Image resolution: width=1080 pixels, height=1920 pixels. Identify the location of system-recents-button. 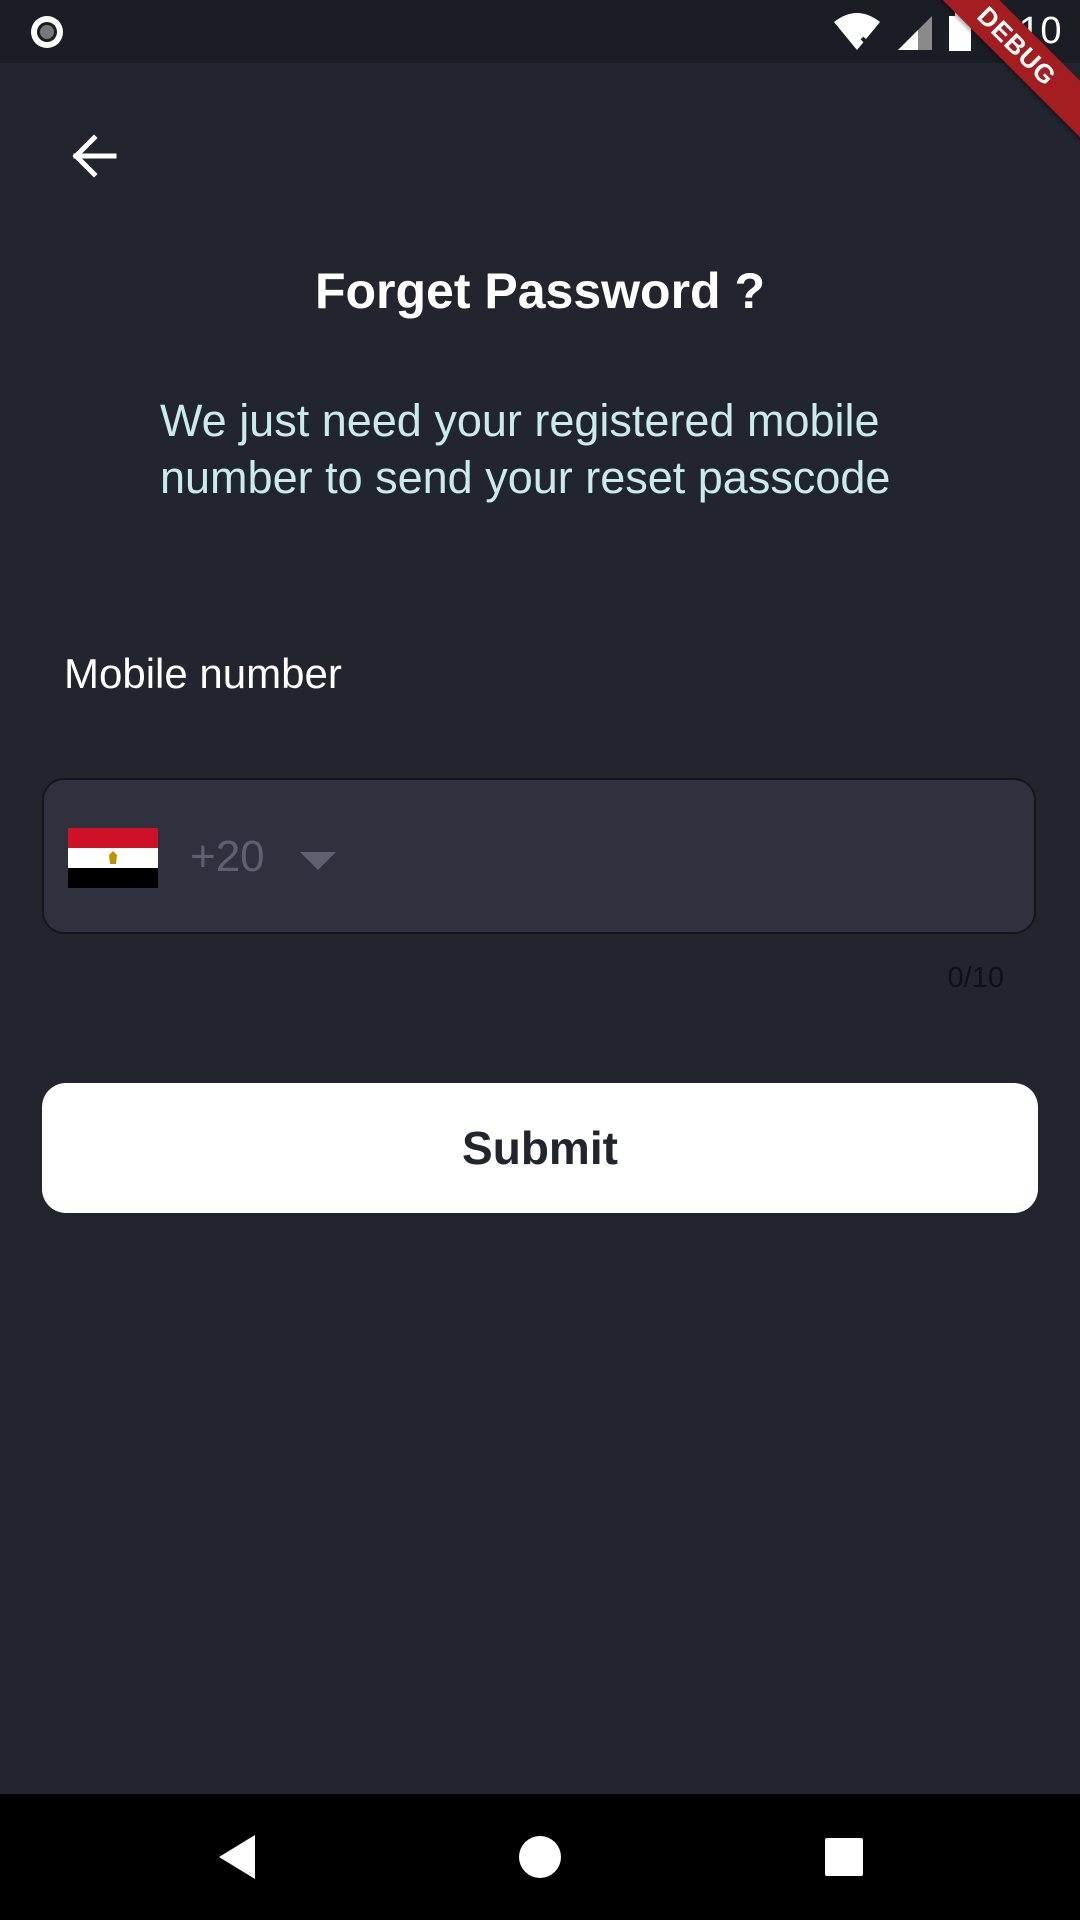
(844, 1857).